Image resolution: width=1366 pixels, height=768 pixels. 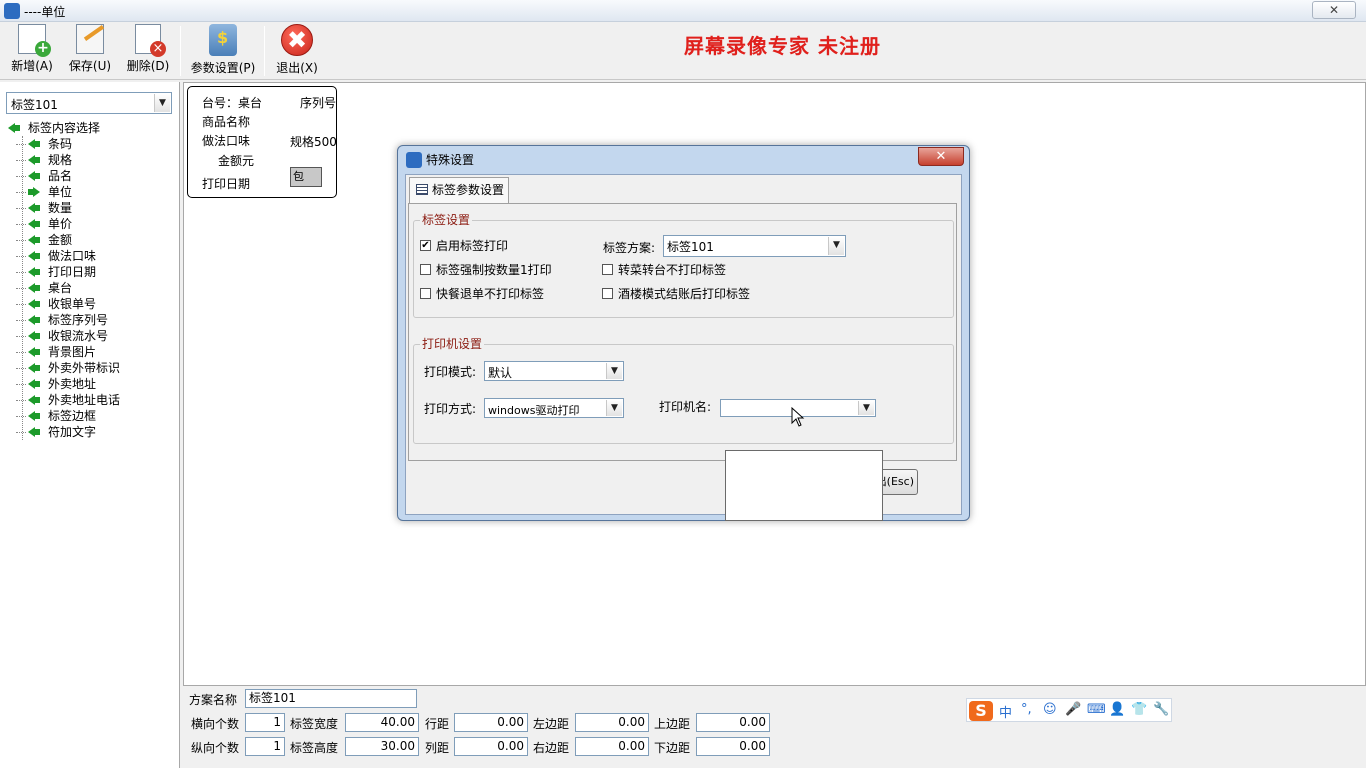 What do you see at coordinates (72, 416) in the screenshot?
I see `tree-item-label: 标签边框` at bounding box center [72, 416].